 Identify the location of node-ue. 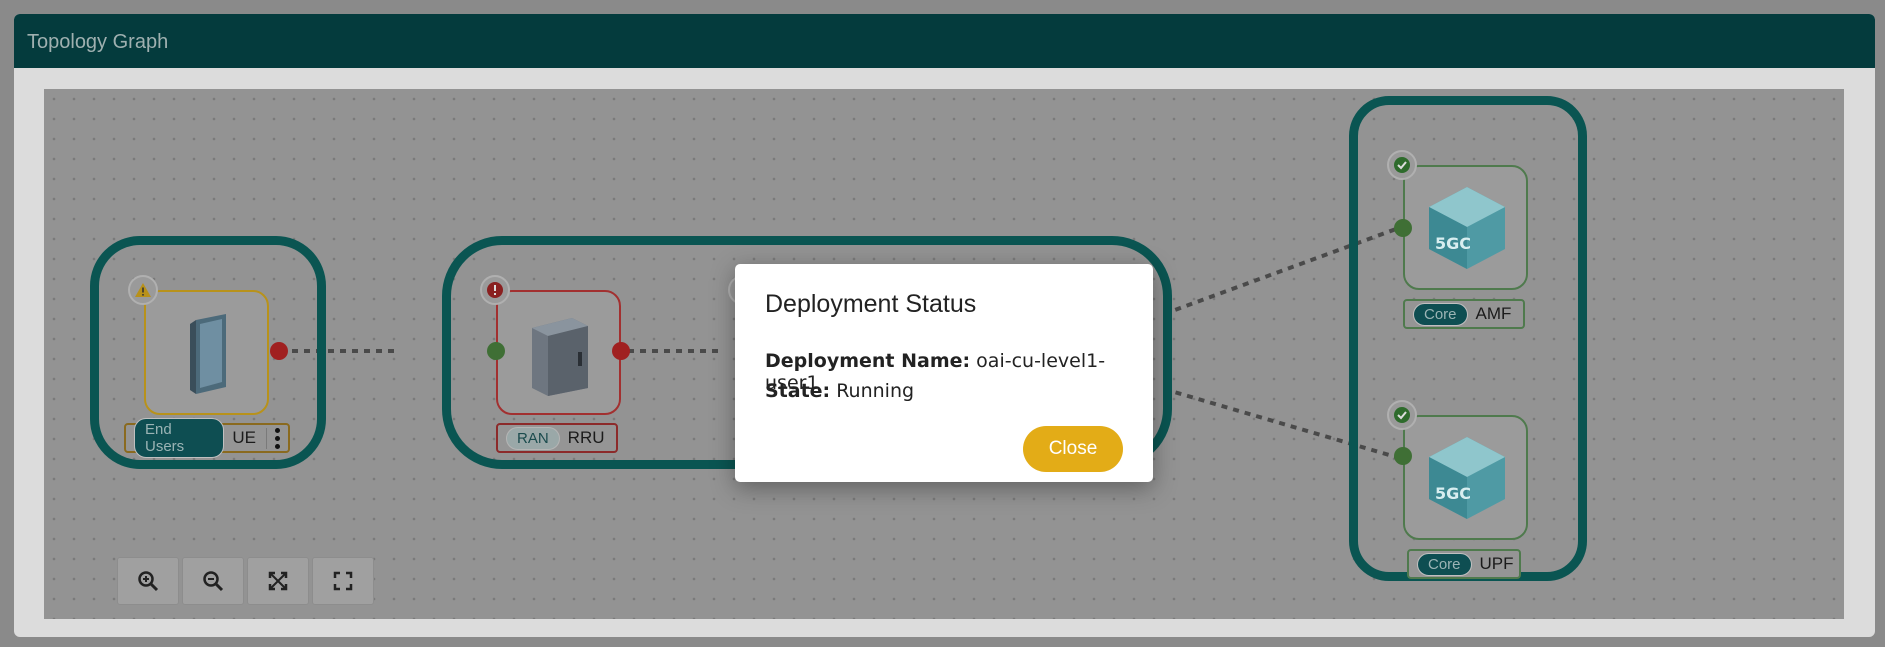
(206, 352).